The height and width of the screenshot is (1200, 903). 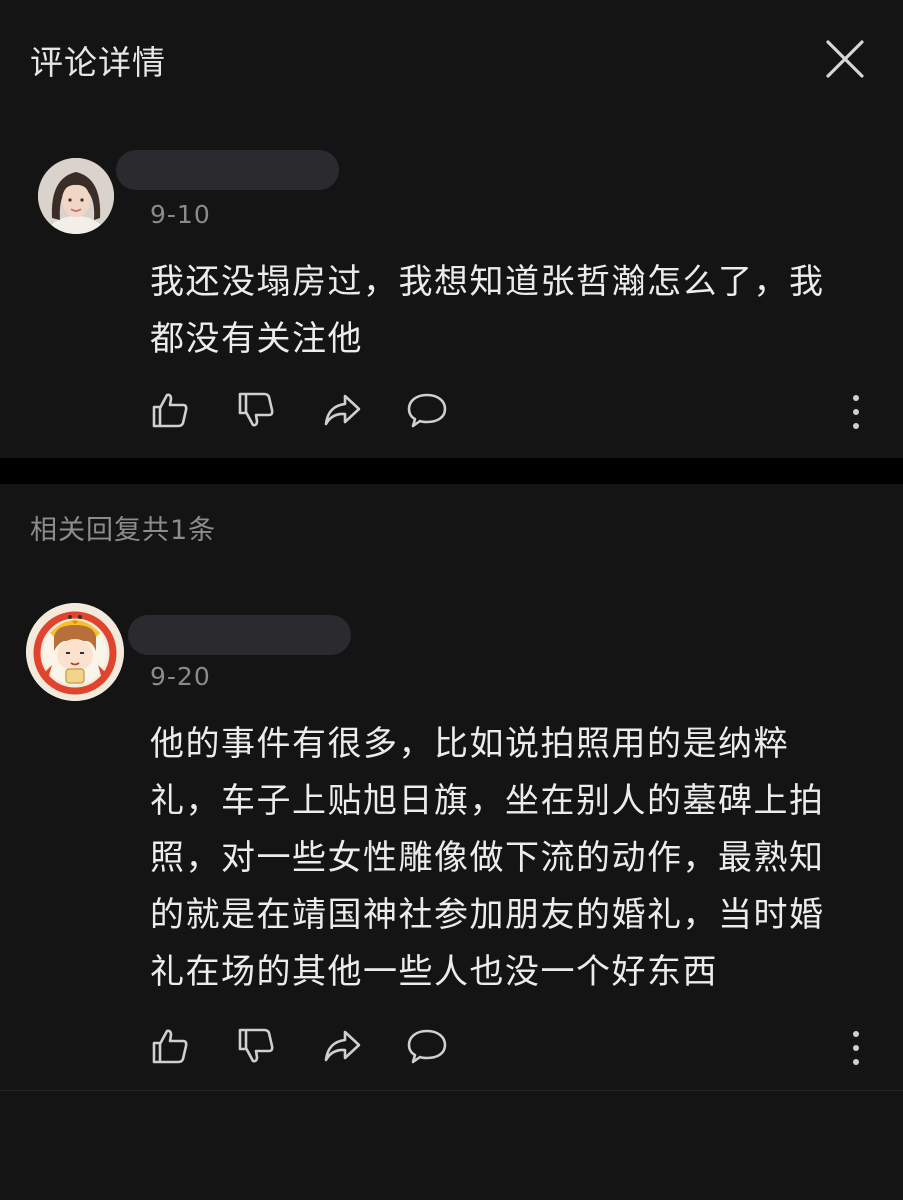 I want to click on reply-button, so click(x=426, y=1046).